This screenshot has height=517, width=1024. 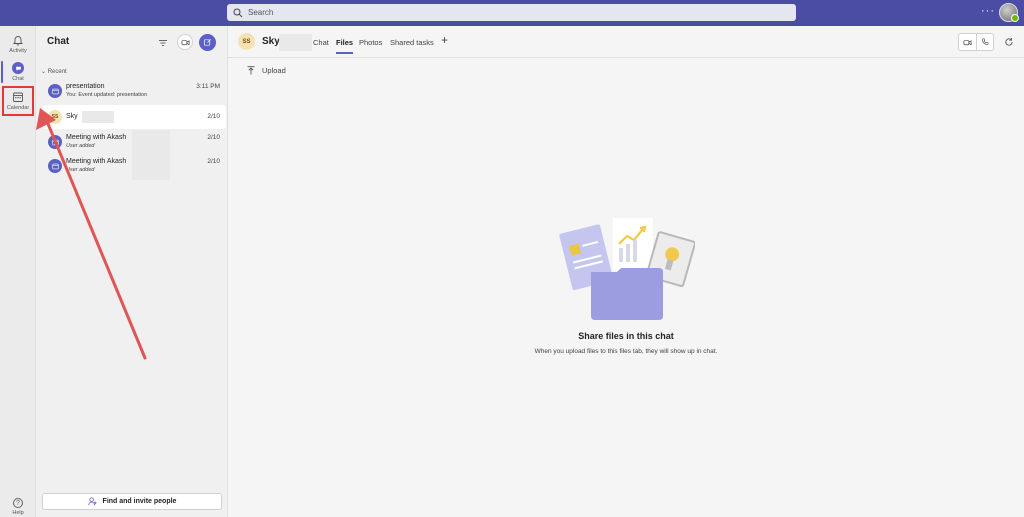 What do you see at coordinates (345, 46) in the screenshot?
I see `tab-files: Files` at bounding box center [345, 46].